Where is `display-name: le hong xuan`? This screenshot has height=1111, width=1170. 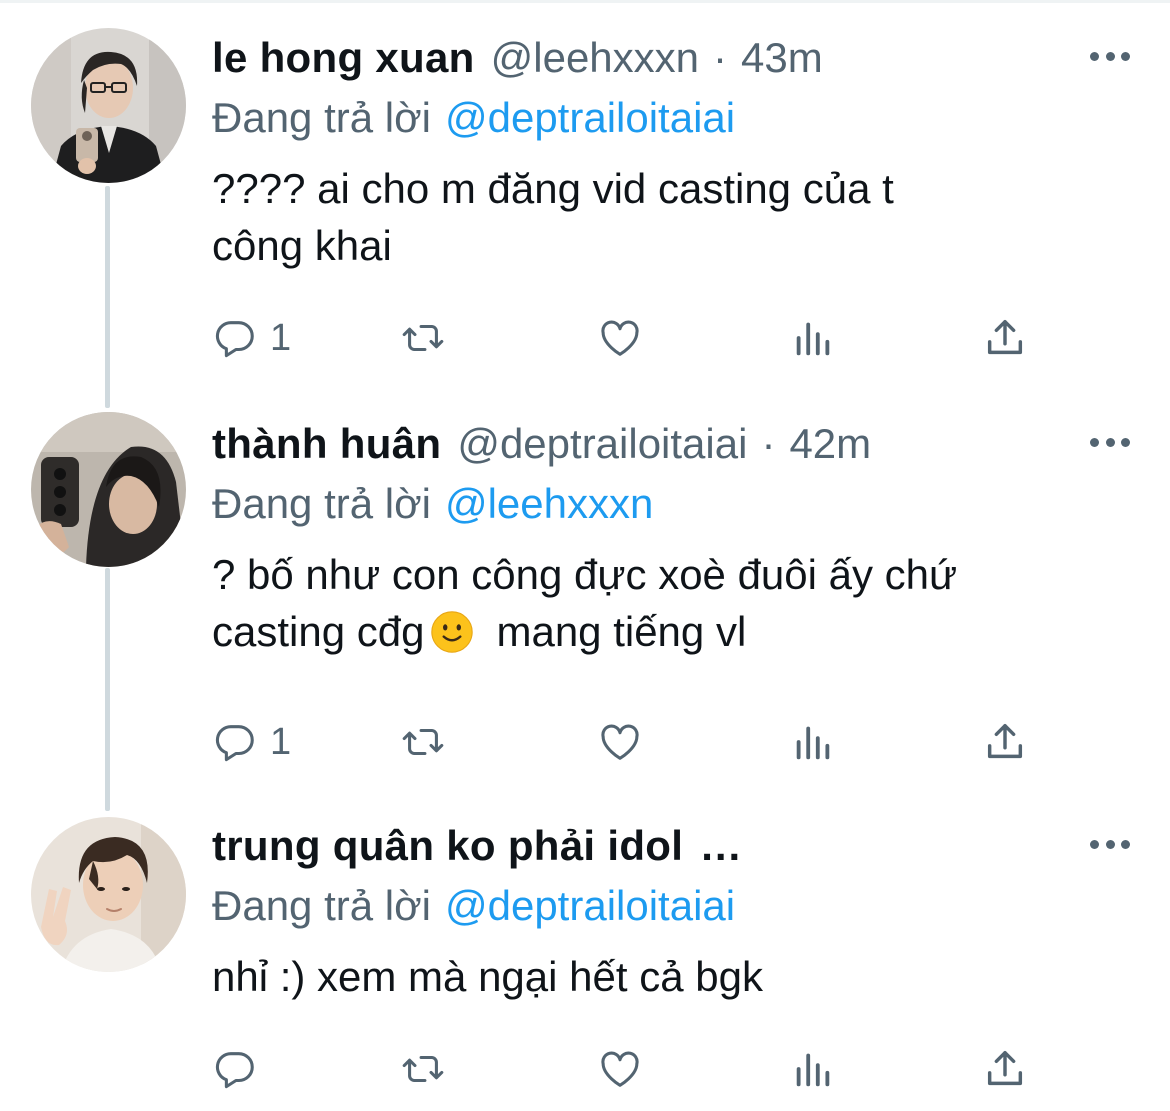
display-name: le hong xuan is located at coordinates (343, 58).